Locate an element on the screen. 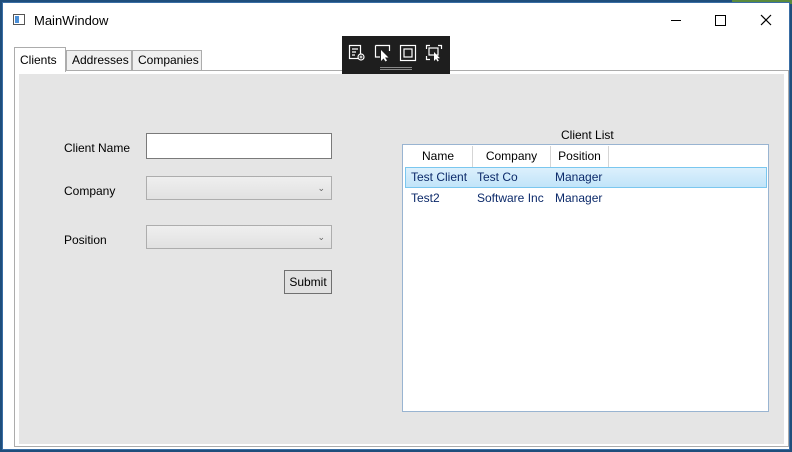  client-list-header: Name Company Position is located at coordinates (585, 156).